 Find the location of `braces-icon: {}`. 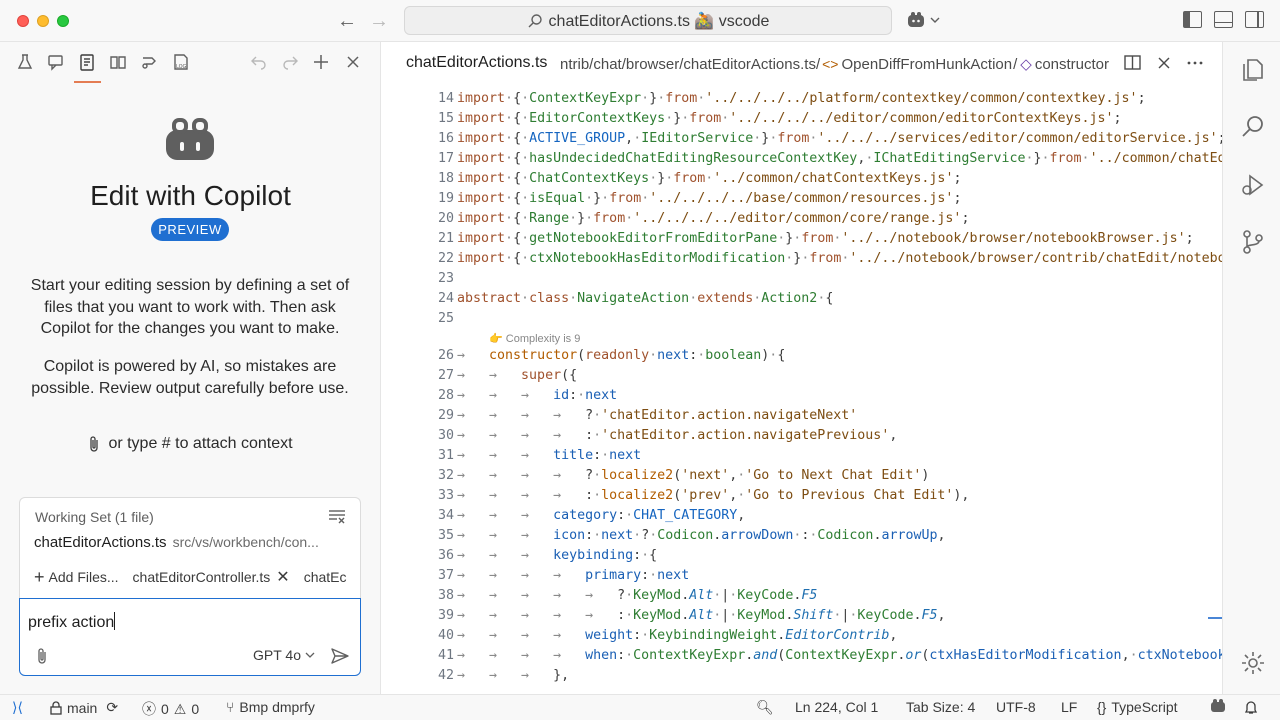

braces-icon: {} is located at coordinates (1102, 707).